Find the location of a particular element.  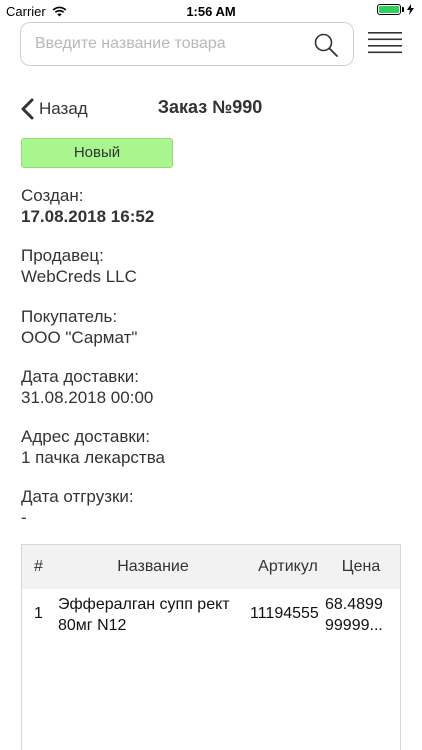

field-shipment-date: Дата отгрузки: - is located at coordinates (211, 507).